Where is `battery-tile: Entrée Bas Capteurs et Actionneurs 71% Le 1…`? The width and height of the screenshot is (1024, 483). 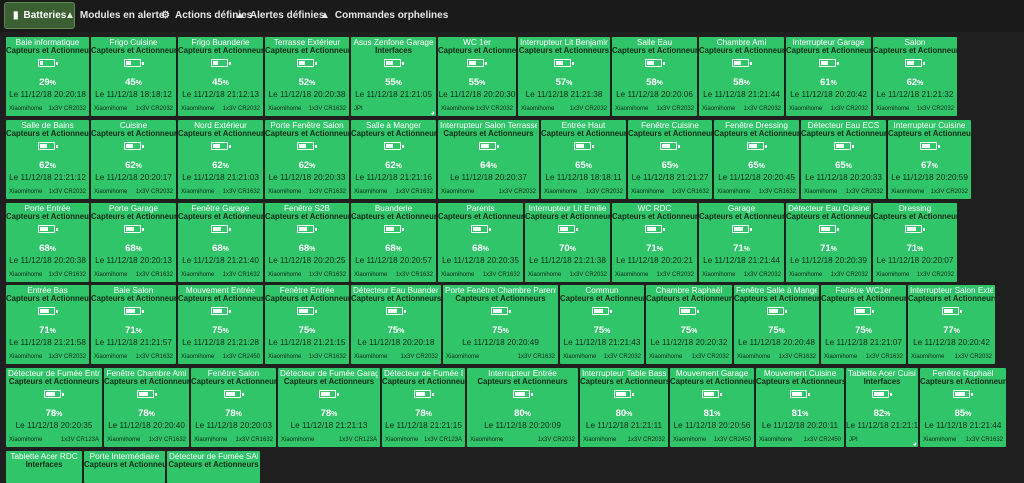 battery-tile: Entrée Bas Capteurs et Actionneurs 71% Le 1… is located at coordinates (47, 324).